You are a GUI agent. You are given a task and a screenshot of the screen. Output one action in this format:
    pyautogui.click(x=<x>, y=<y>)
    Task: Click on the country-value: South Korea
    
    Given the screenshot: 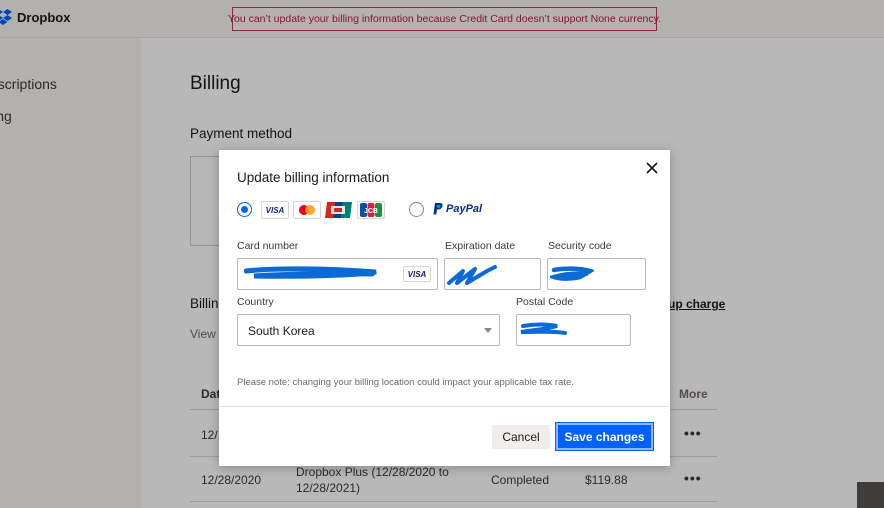 What is the action you would take?
    pyautogui.click(x=281, y=331)
    